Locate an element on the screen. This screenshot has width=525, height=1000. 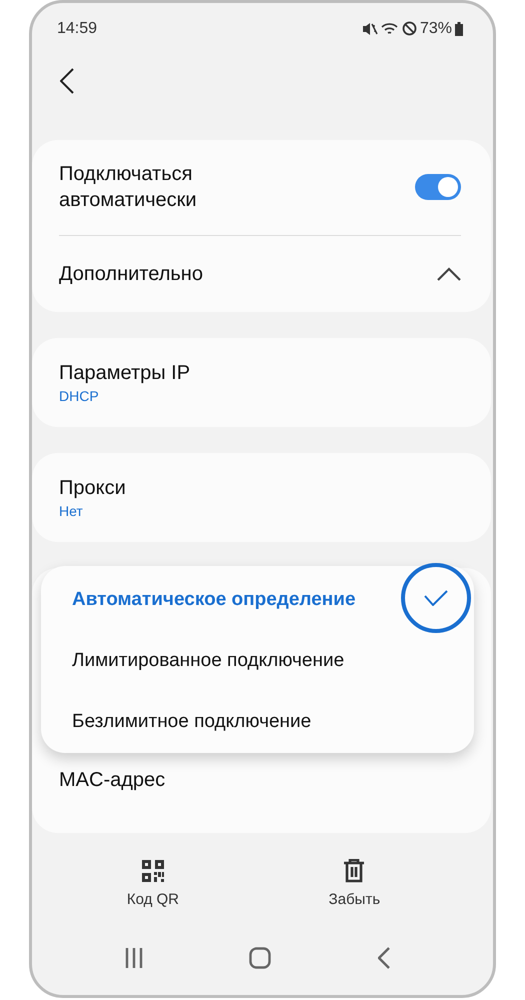
qr-code-icon is located at coordinates (152, 870).